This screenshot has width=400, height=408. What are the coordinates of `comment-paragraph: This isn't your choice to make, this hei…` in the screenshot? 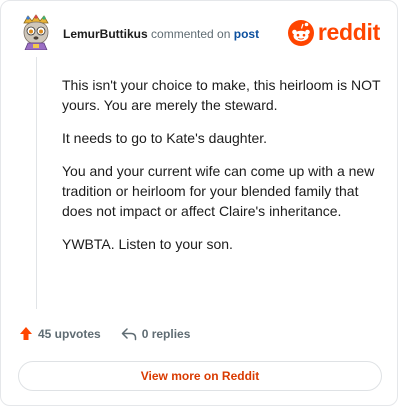 It's located at (221, 95).